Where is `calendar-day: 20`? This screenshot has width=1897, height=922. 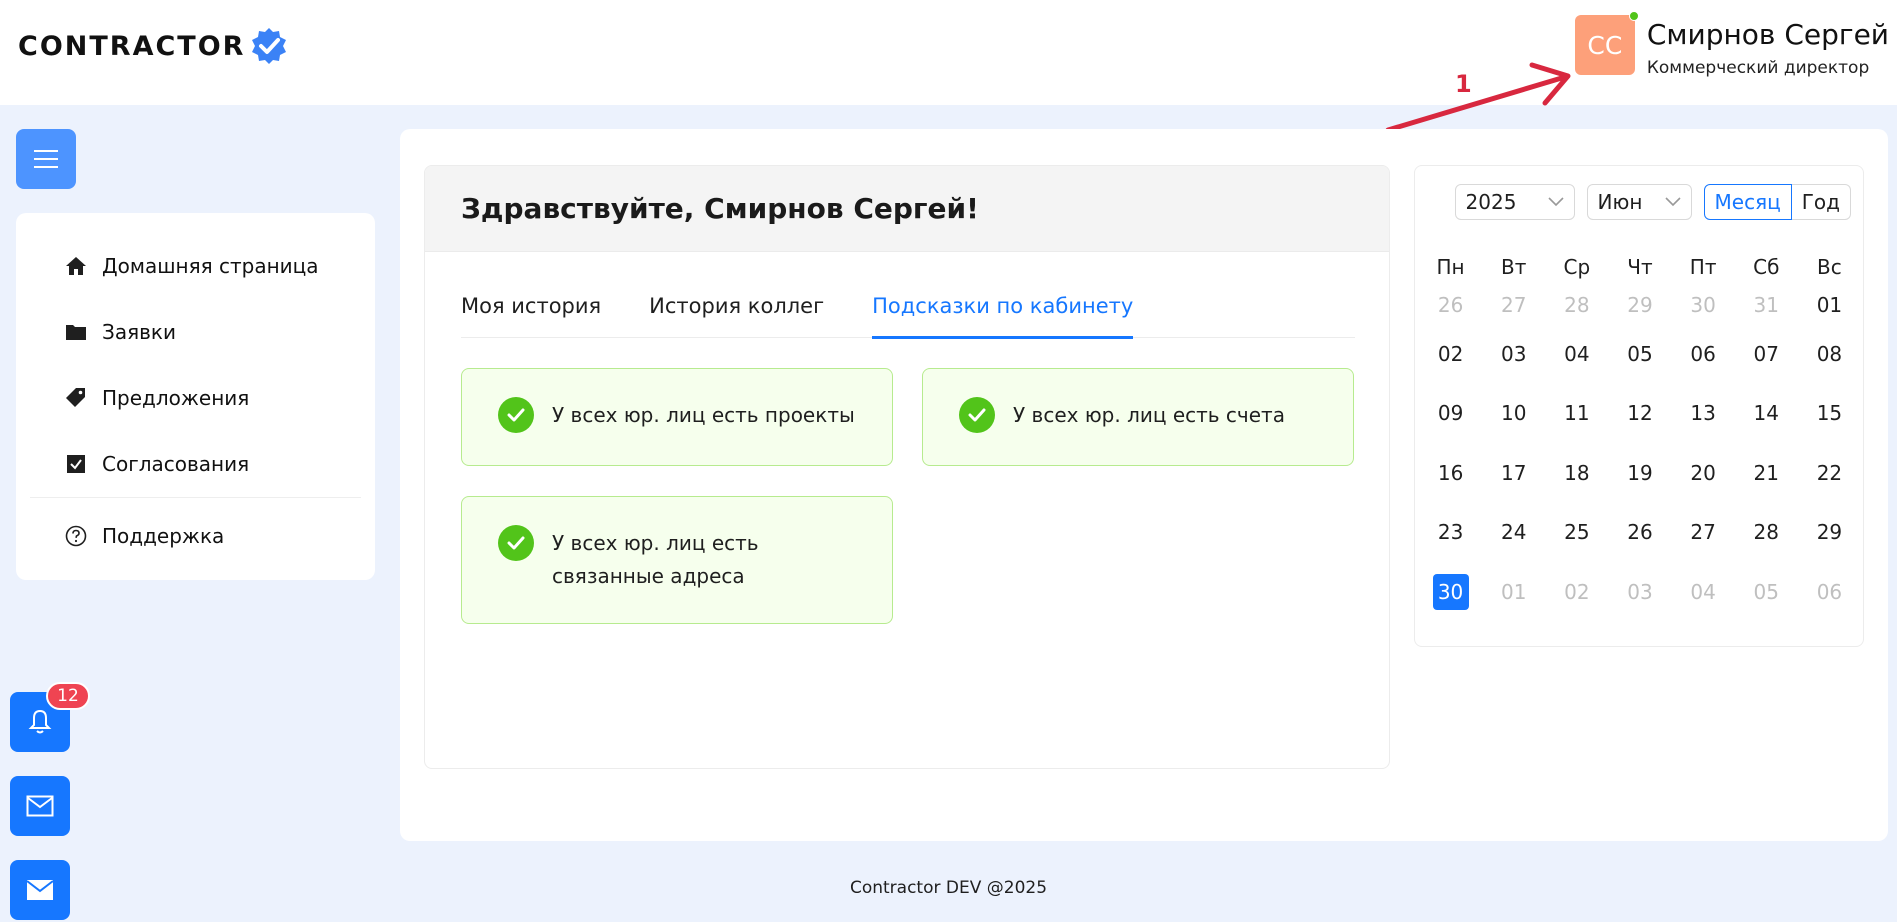
calendar-day: 20 is located at coordinates (1703, 473).